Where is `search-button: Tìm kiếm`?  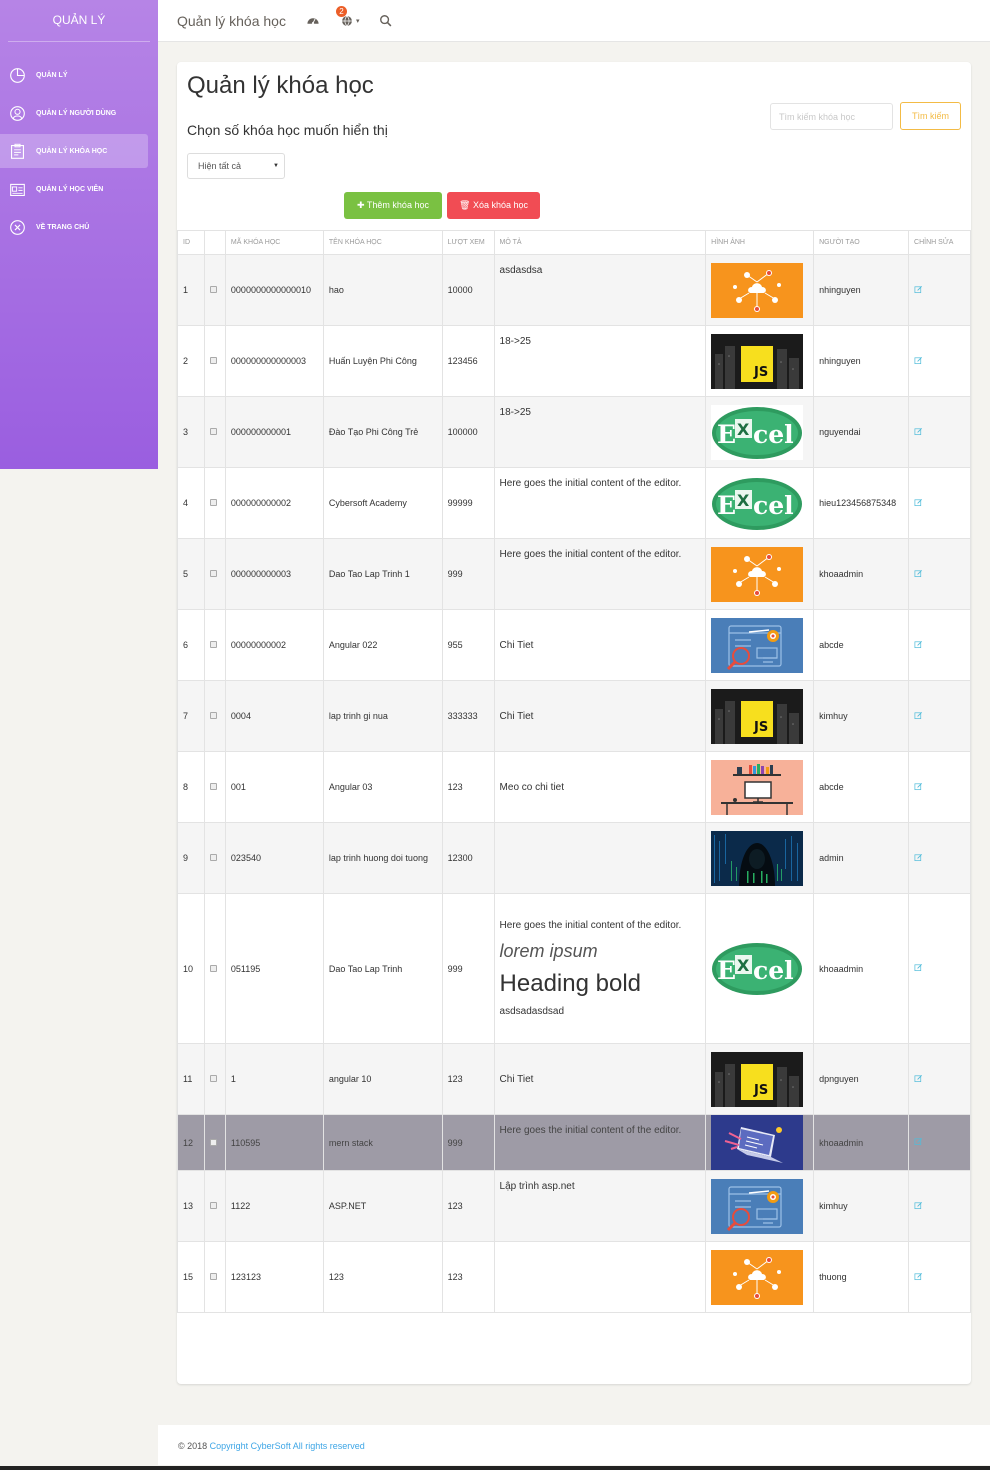
search-button: Tìm kiếm is located at coordinates (930, 116).